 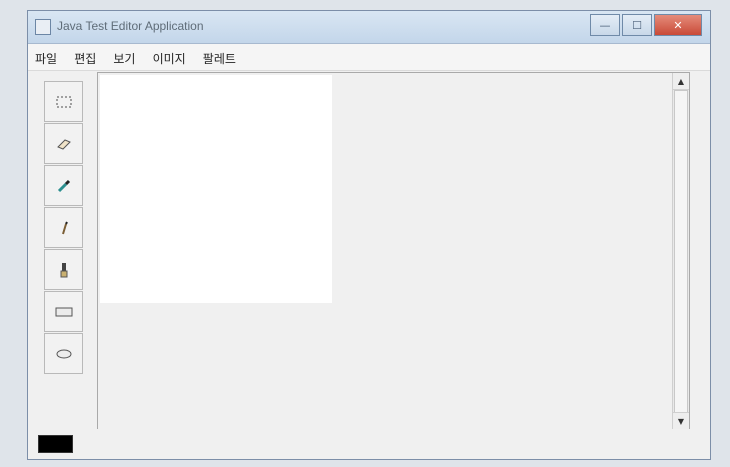 I want to click on brush-tool, so click(x=63, y=269).